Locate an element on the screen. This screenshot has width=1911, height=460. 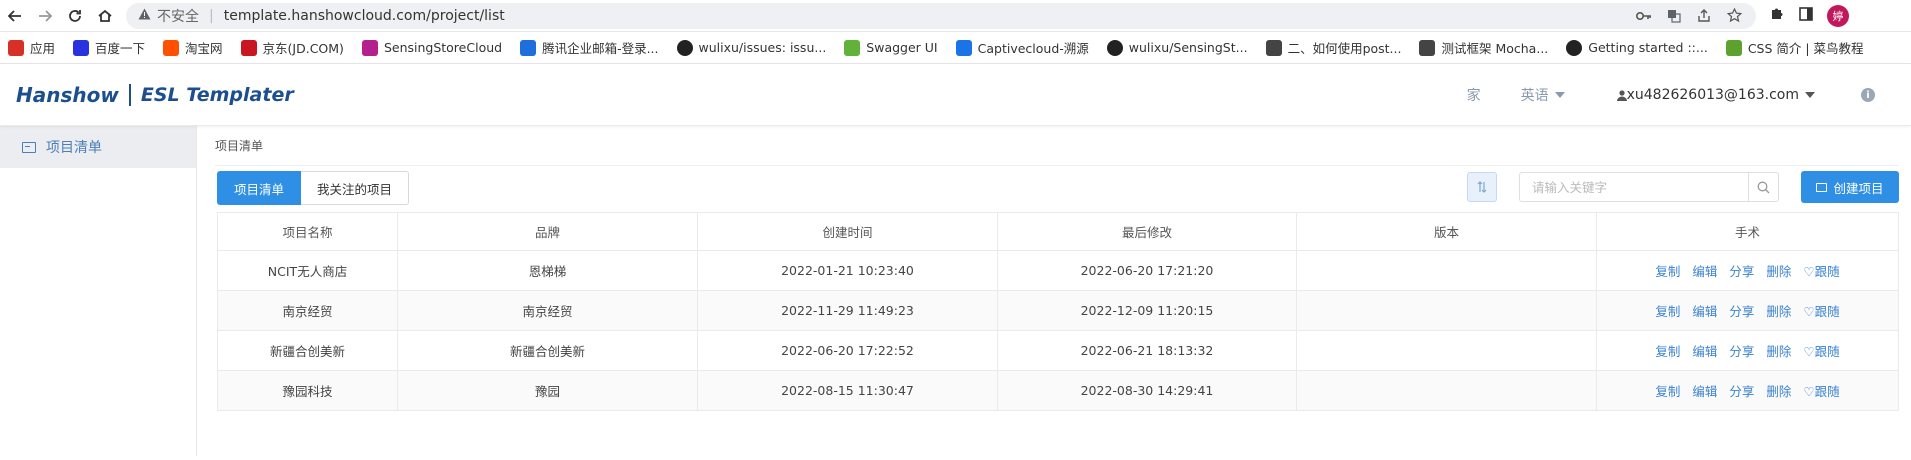
column-header-created: 创建时间 is located at coordinates (847, 231).